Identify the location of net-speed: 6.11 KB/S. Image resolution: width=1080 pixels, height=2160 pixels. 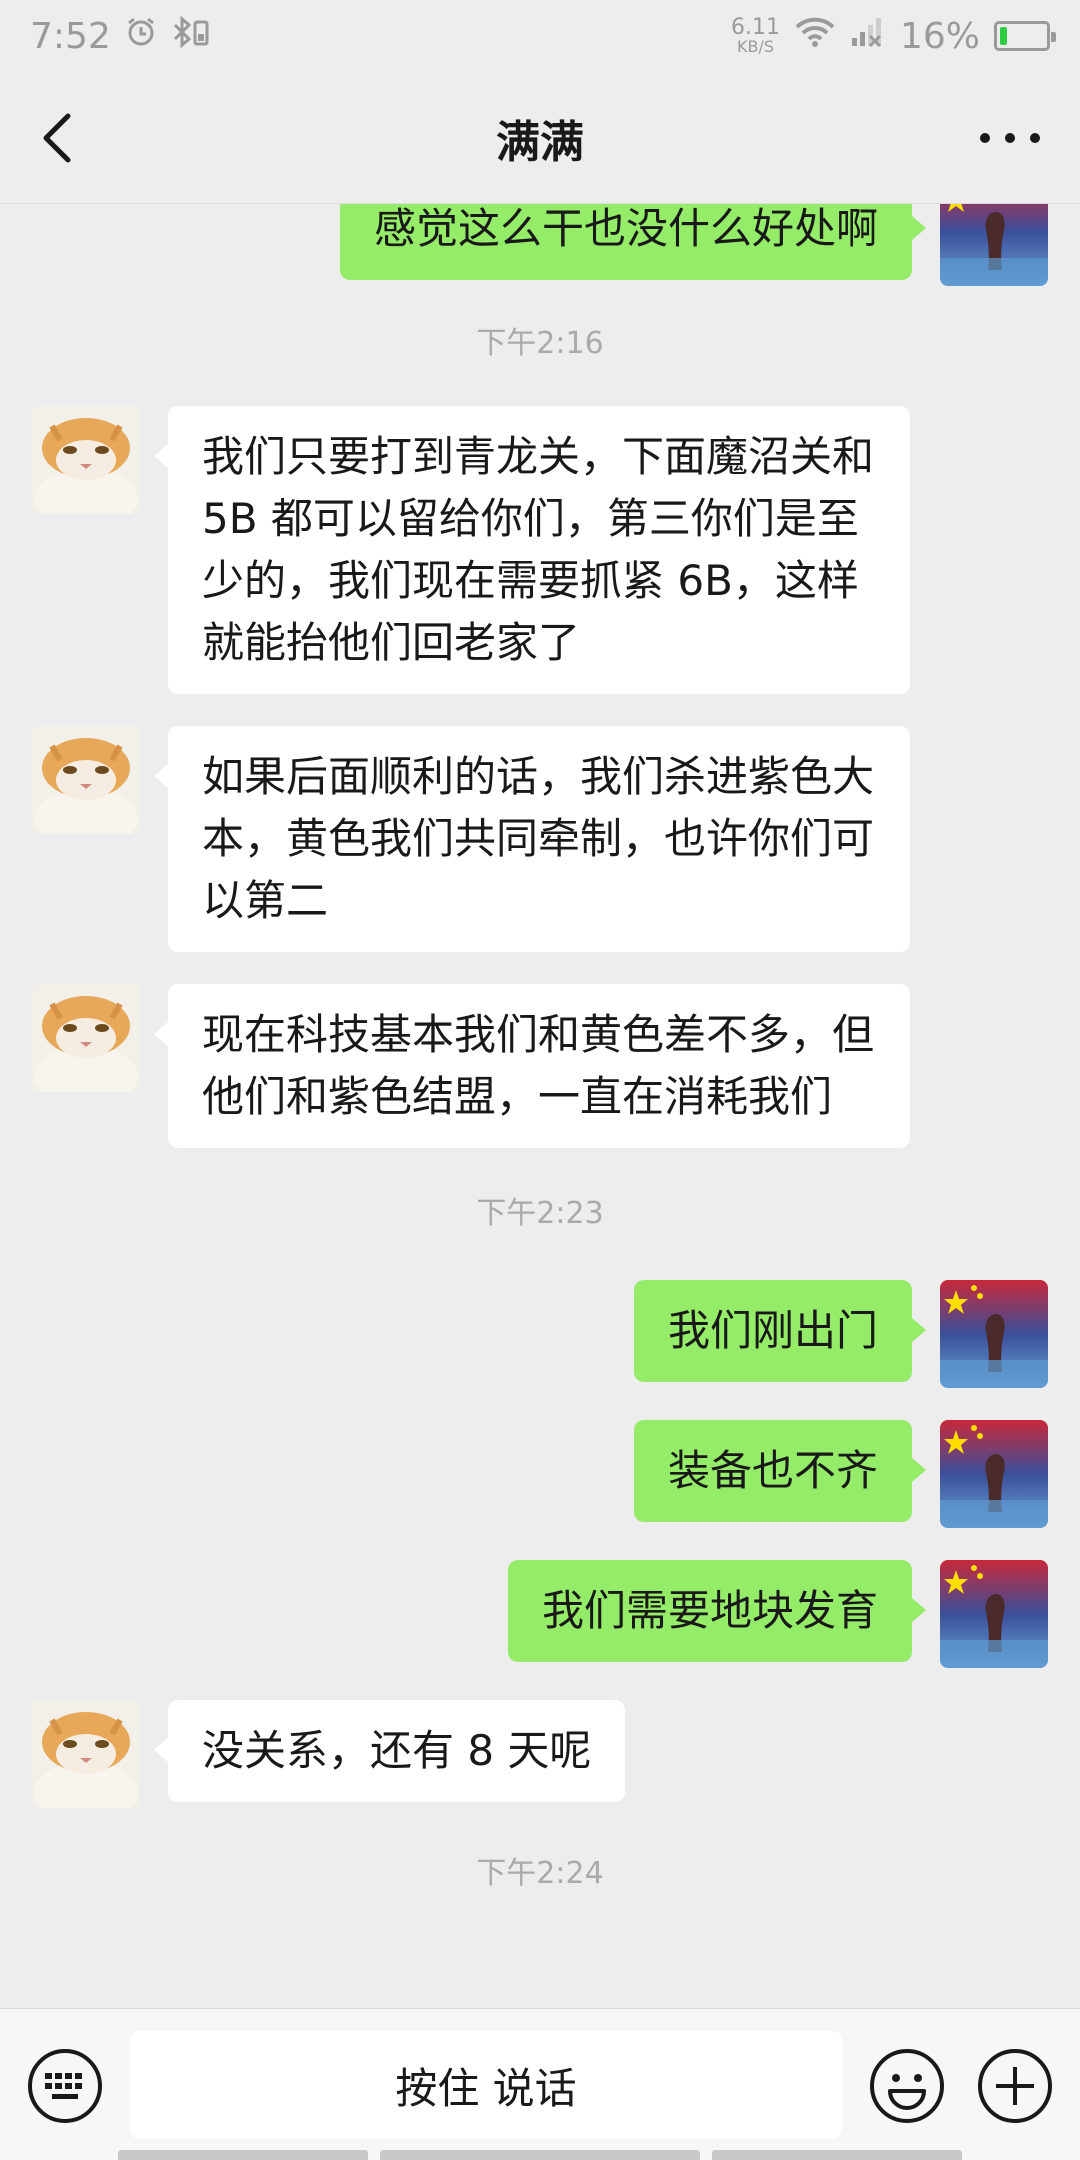
(755, 36).